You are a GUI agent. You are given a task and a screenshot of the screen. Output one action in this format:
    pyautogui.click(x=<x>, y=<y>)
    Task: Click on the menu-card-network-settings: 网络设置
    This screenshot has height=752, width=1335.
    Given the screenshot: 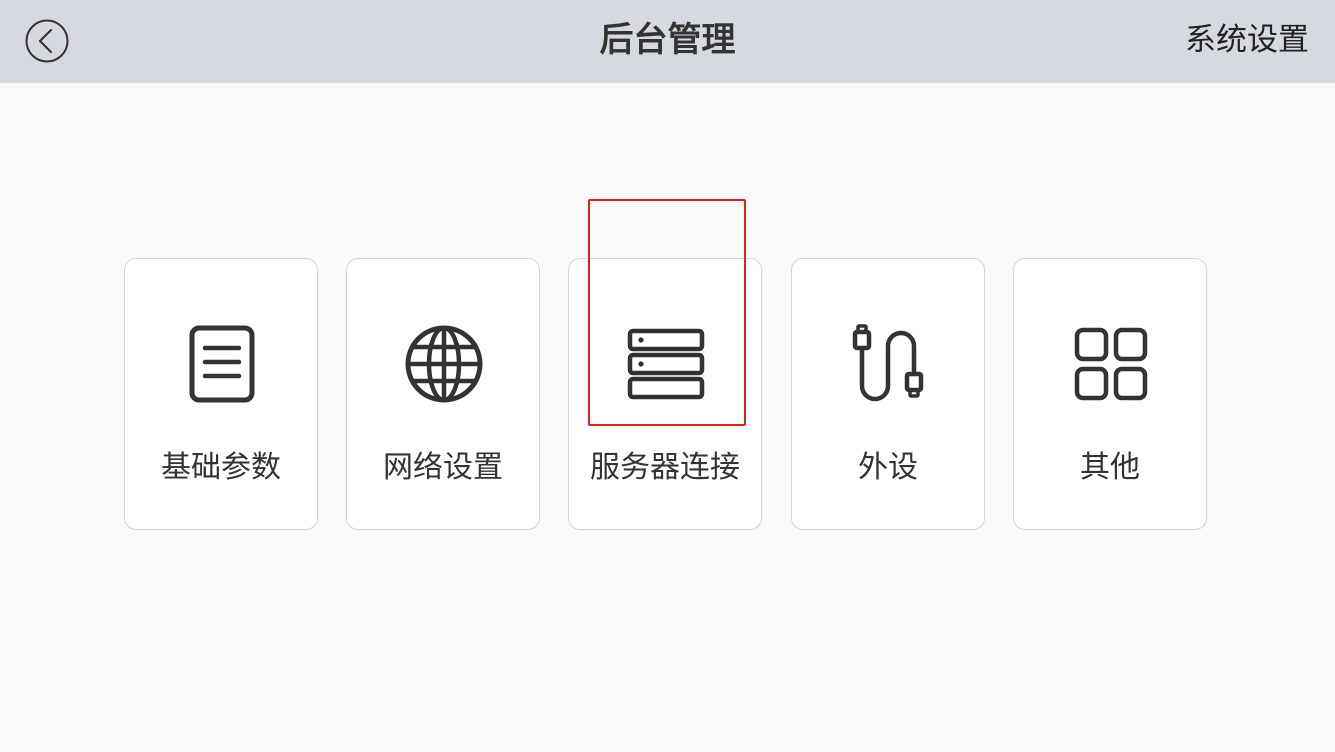 What is the action you would take?
    pyautogui.click(x=443, y=394)
    